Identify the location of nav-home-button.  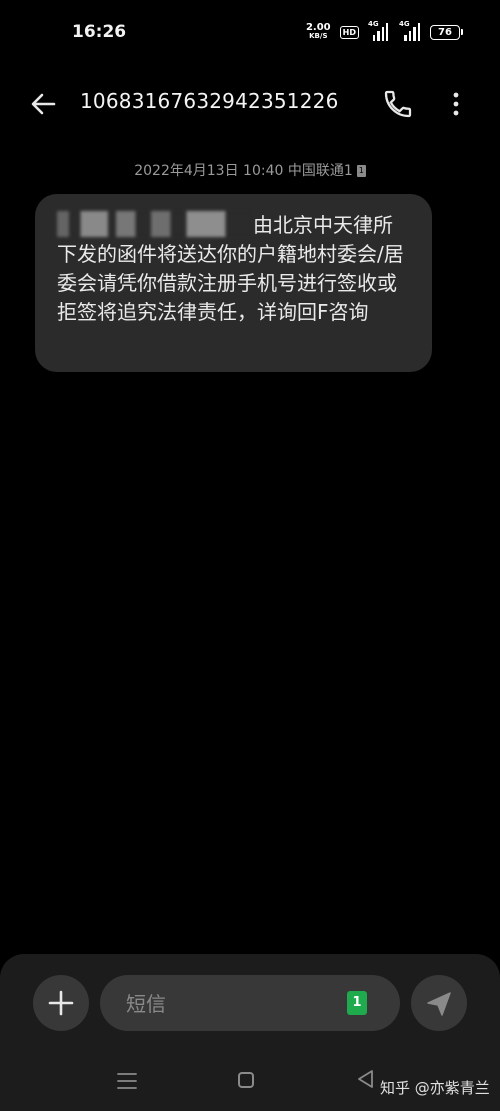
(246, 1080).